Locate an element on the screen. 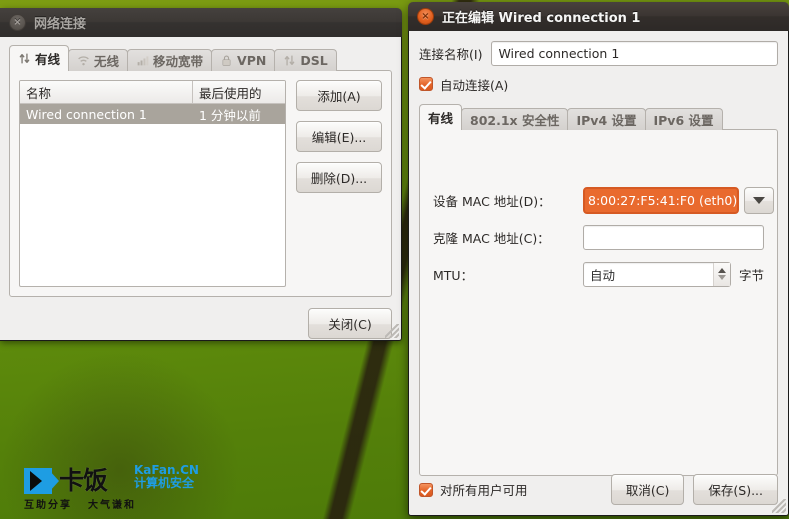 This screenshot has height=519, width=789. available-all-users-checkbox is located at coordinates (426, 489).